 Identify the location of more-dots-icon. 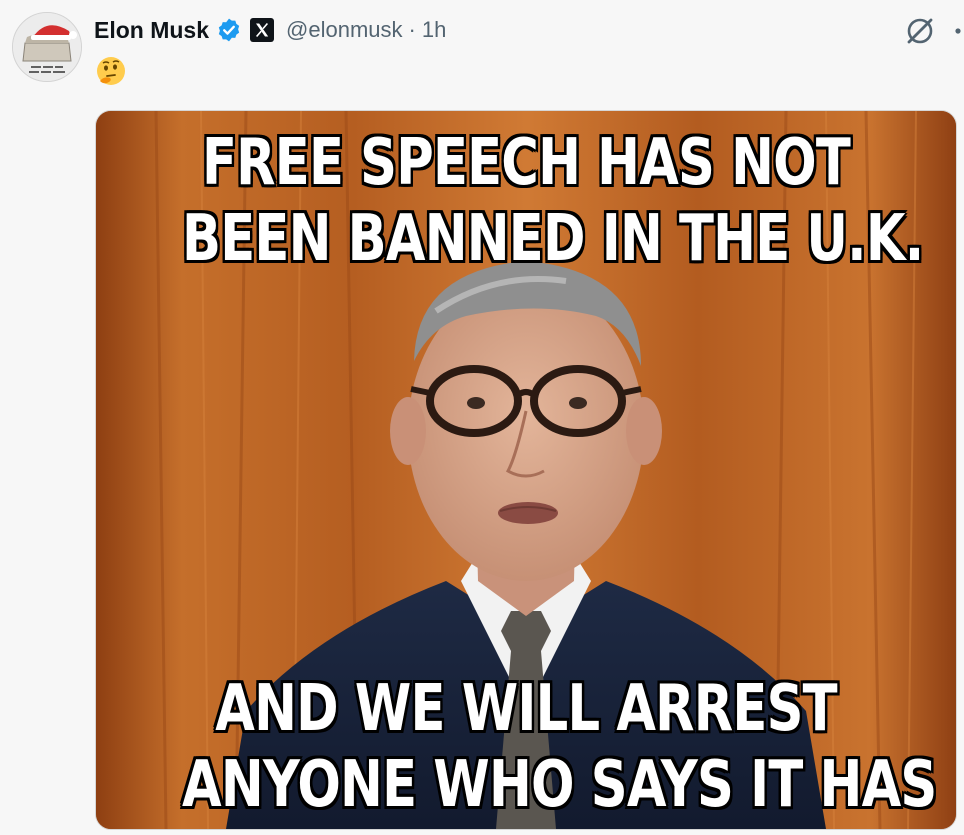
(957, 31).